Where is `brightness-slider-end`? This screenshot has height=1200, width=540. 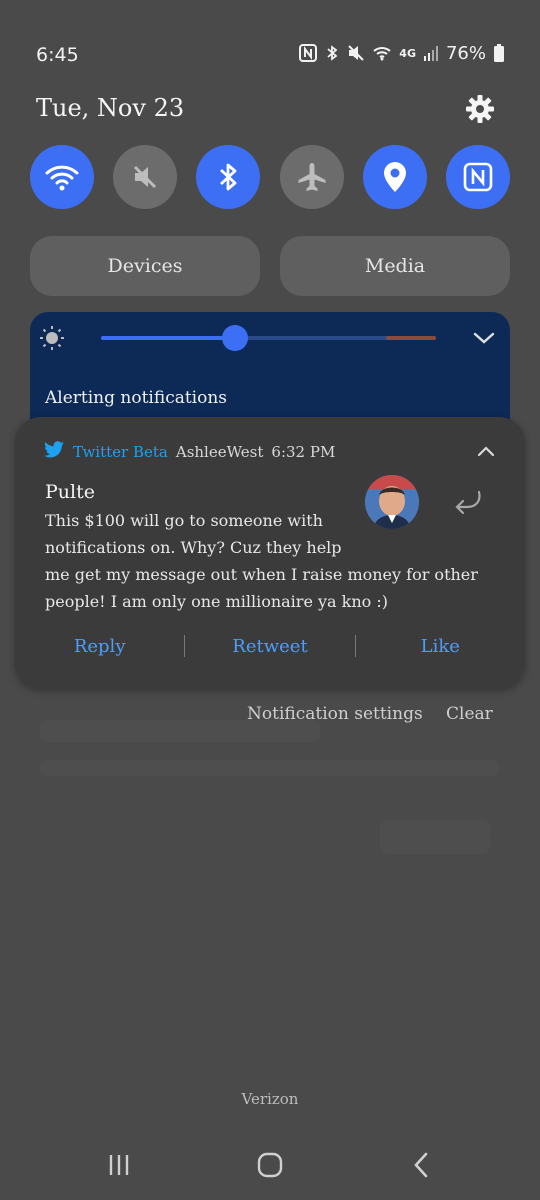
brightness-slider-end is located at coordinates (411, 338).